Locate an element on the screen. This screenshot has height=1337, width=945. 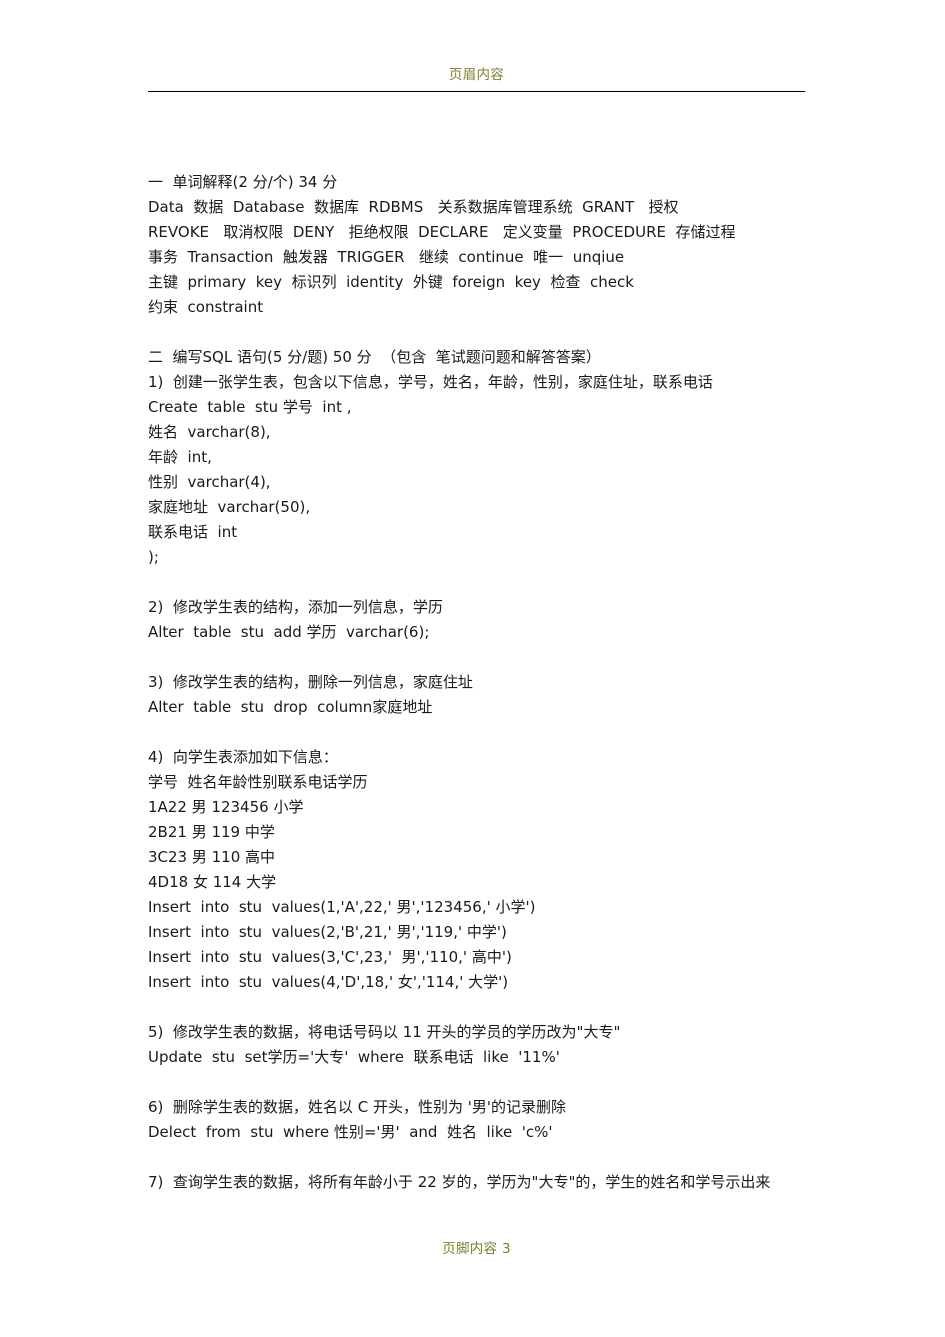
page-footer: 页脚内容 3 is located at coordinates (476, 1248).